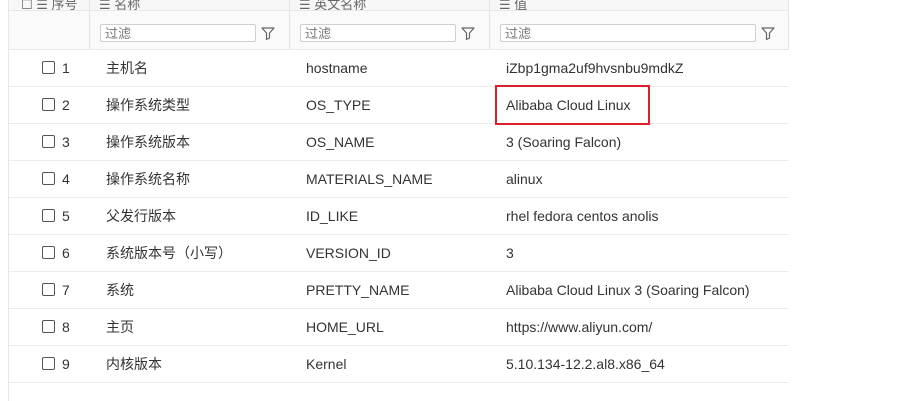 The image size is (923, 401). I want to click on highlight-annotation-box, so click(572, 105).